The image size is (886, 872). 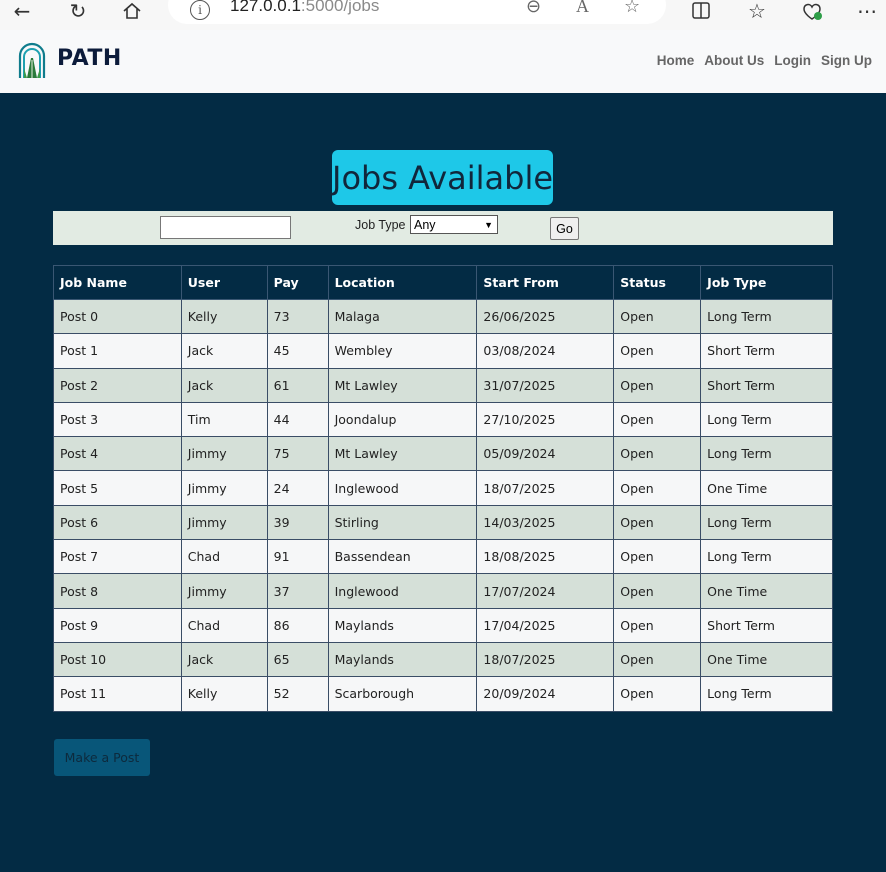 What do you see at coordinates (454, 224) in the screenshot?
I see `job-type-select: Any ▼` at bounding box center [454, 224].